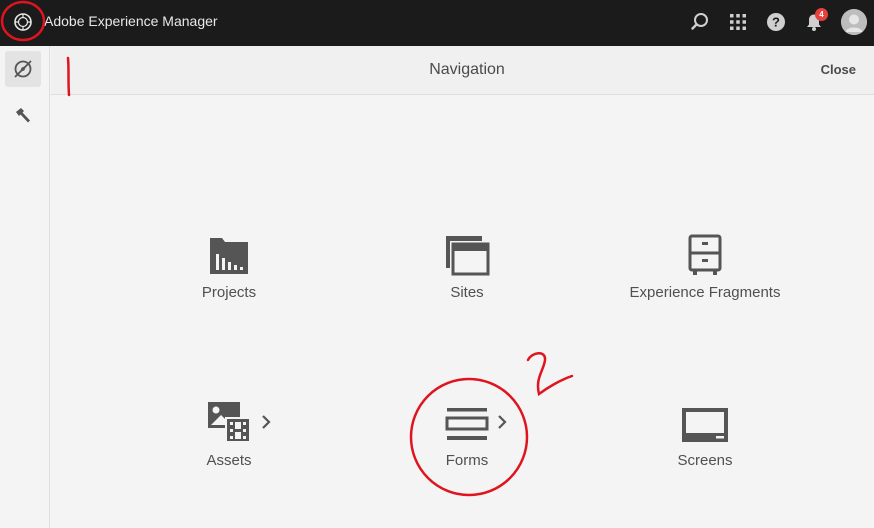 The width and height of the screenshot is (874, 528). Describe the element at coordinates (854, 22) in the screenshot. I see `user-avatar` at that location.